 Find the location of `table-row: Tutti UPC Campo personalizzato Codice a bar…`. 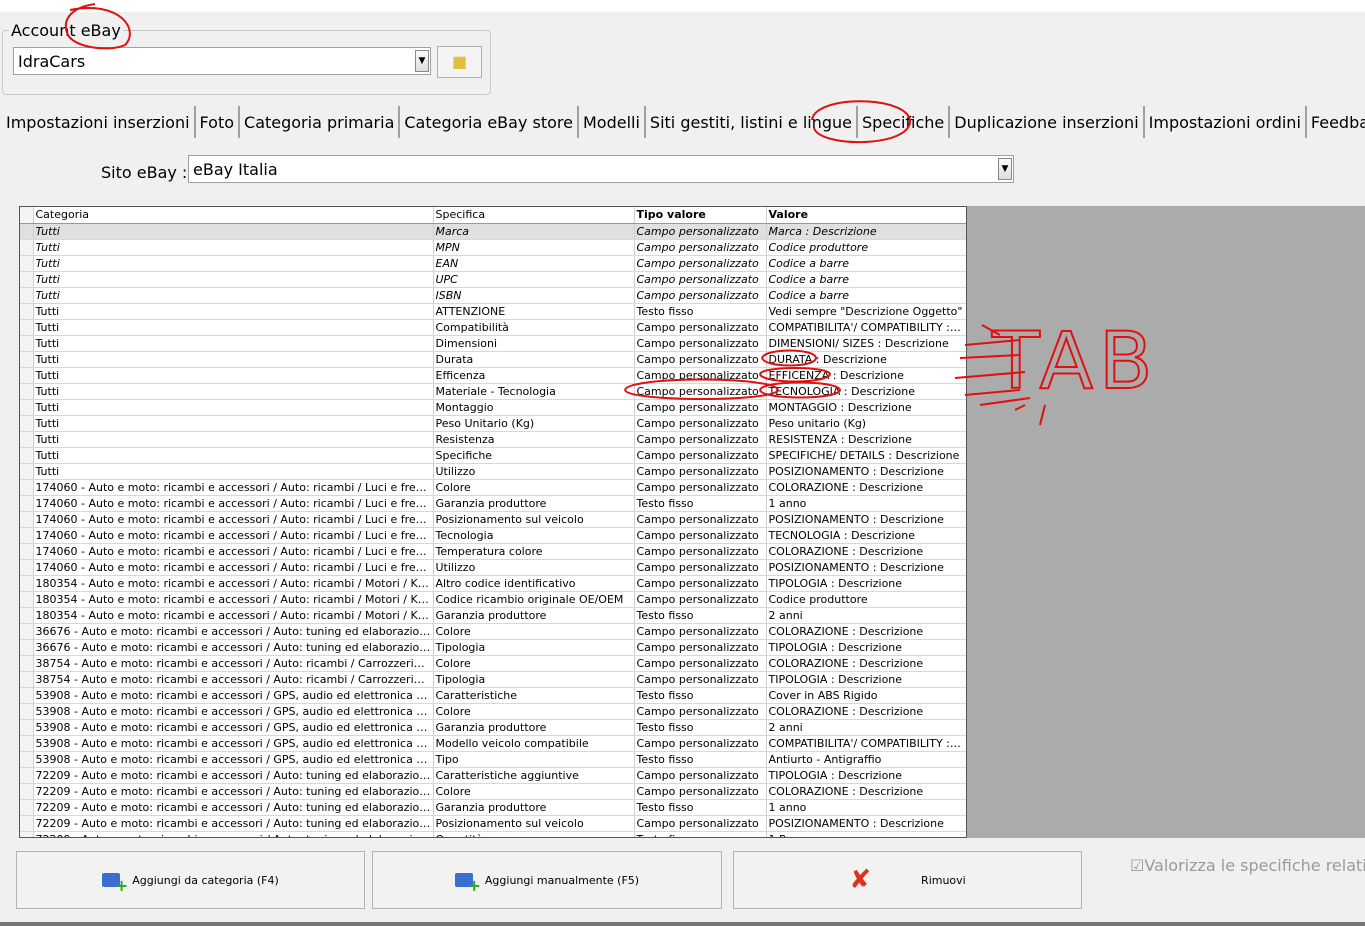

table-row: Tutti UPC Campo personalizzato Codice a bar… is located at coordinates (493, 279).